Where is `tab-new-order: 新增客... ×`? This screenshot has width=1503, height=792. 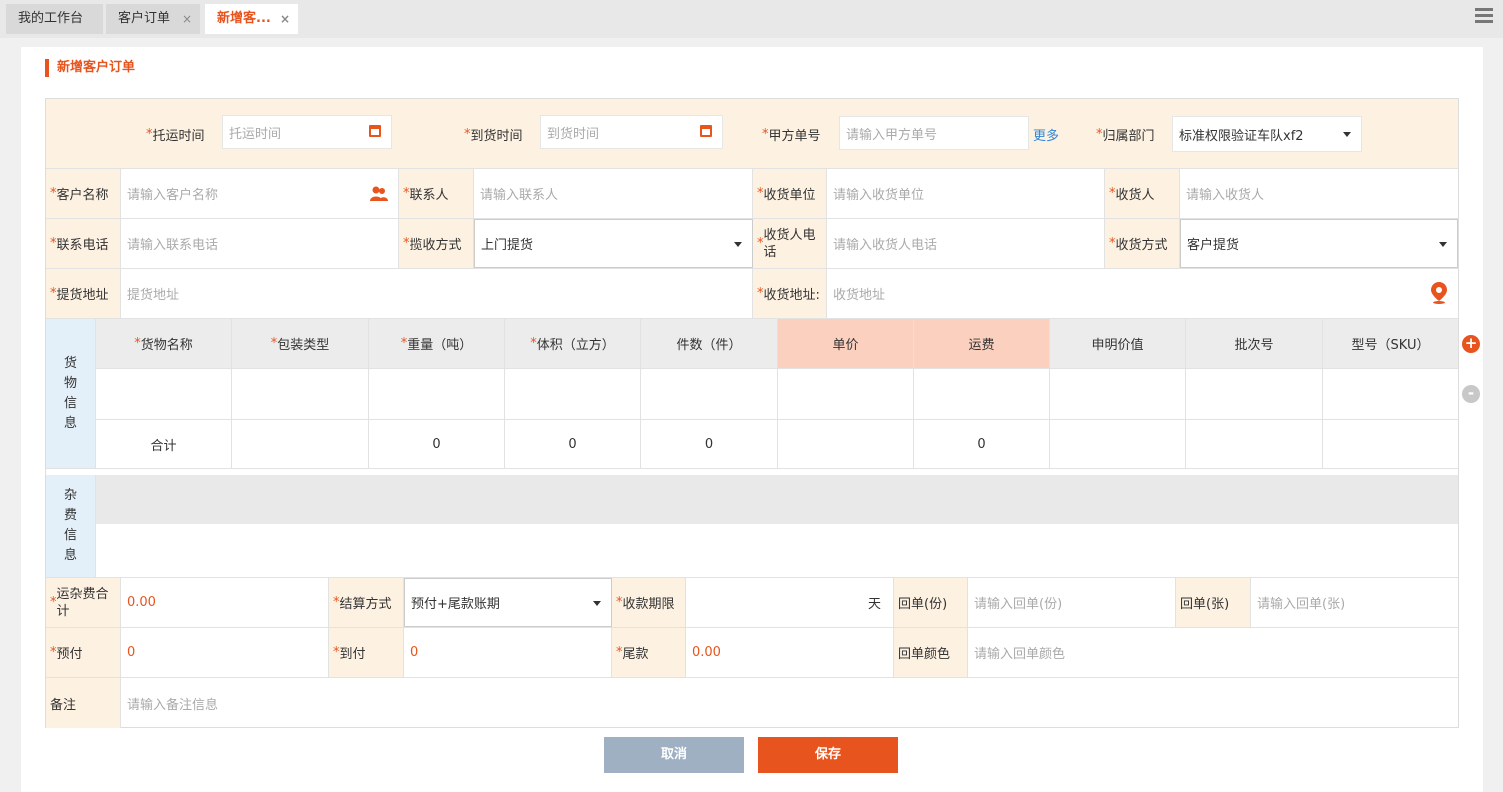
tab-new-order: 新增客... × is located at coordinates (251, 19).